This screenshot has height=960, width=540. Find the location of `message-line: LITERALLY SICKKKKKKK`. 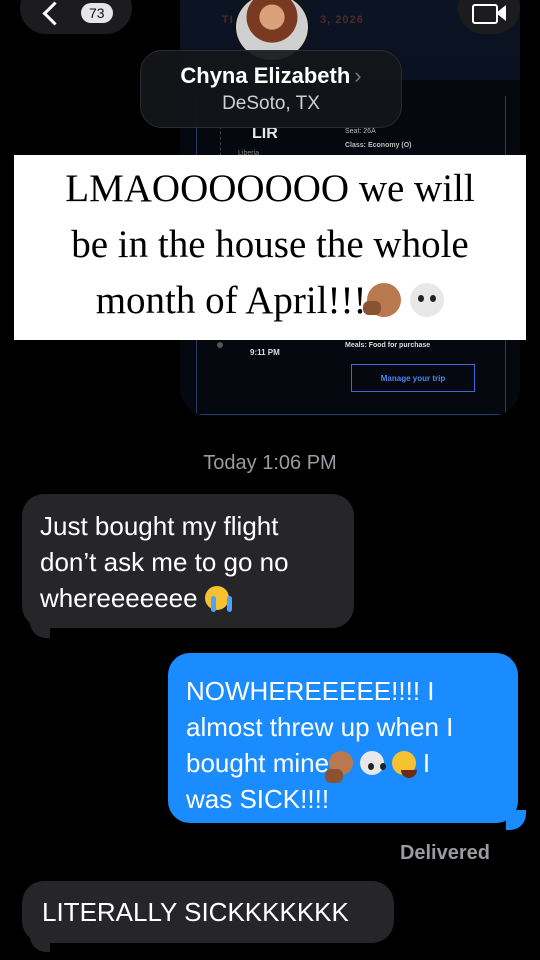

message-line: LITERALLY SICKKKKKKK is located at coordinates (195, 912).